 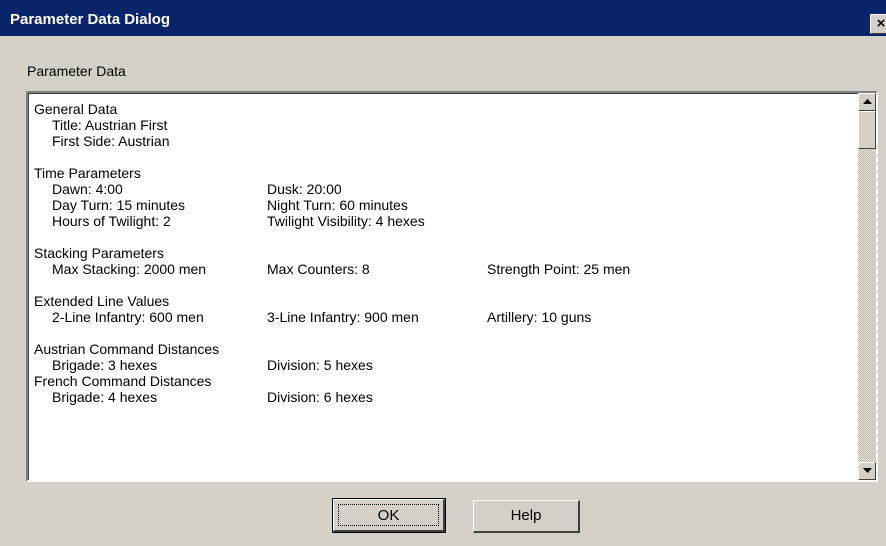 What do you see at coordinates (99, 253) in the screenshot?
I see `stacking-parameters-heading: Stacking Parameters` at bounding box center [99, 253].